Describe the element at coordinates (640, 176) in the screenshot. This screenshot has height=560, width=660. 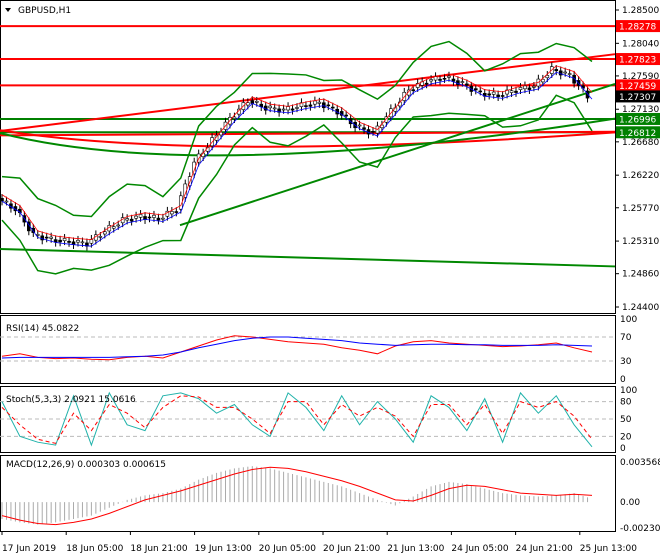
I see `price-tick-label: 1.26220` at that location.